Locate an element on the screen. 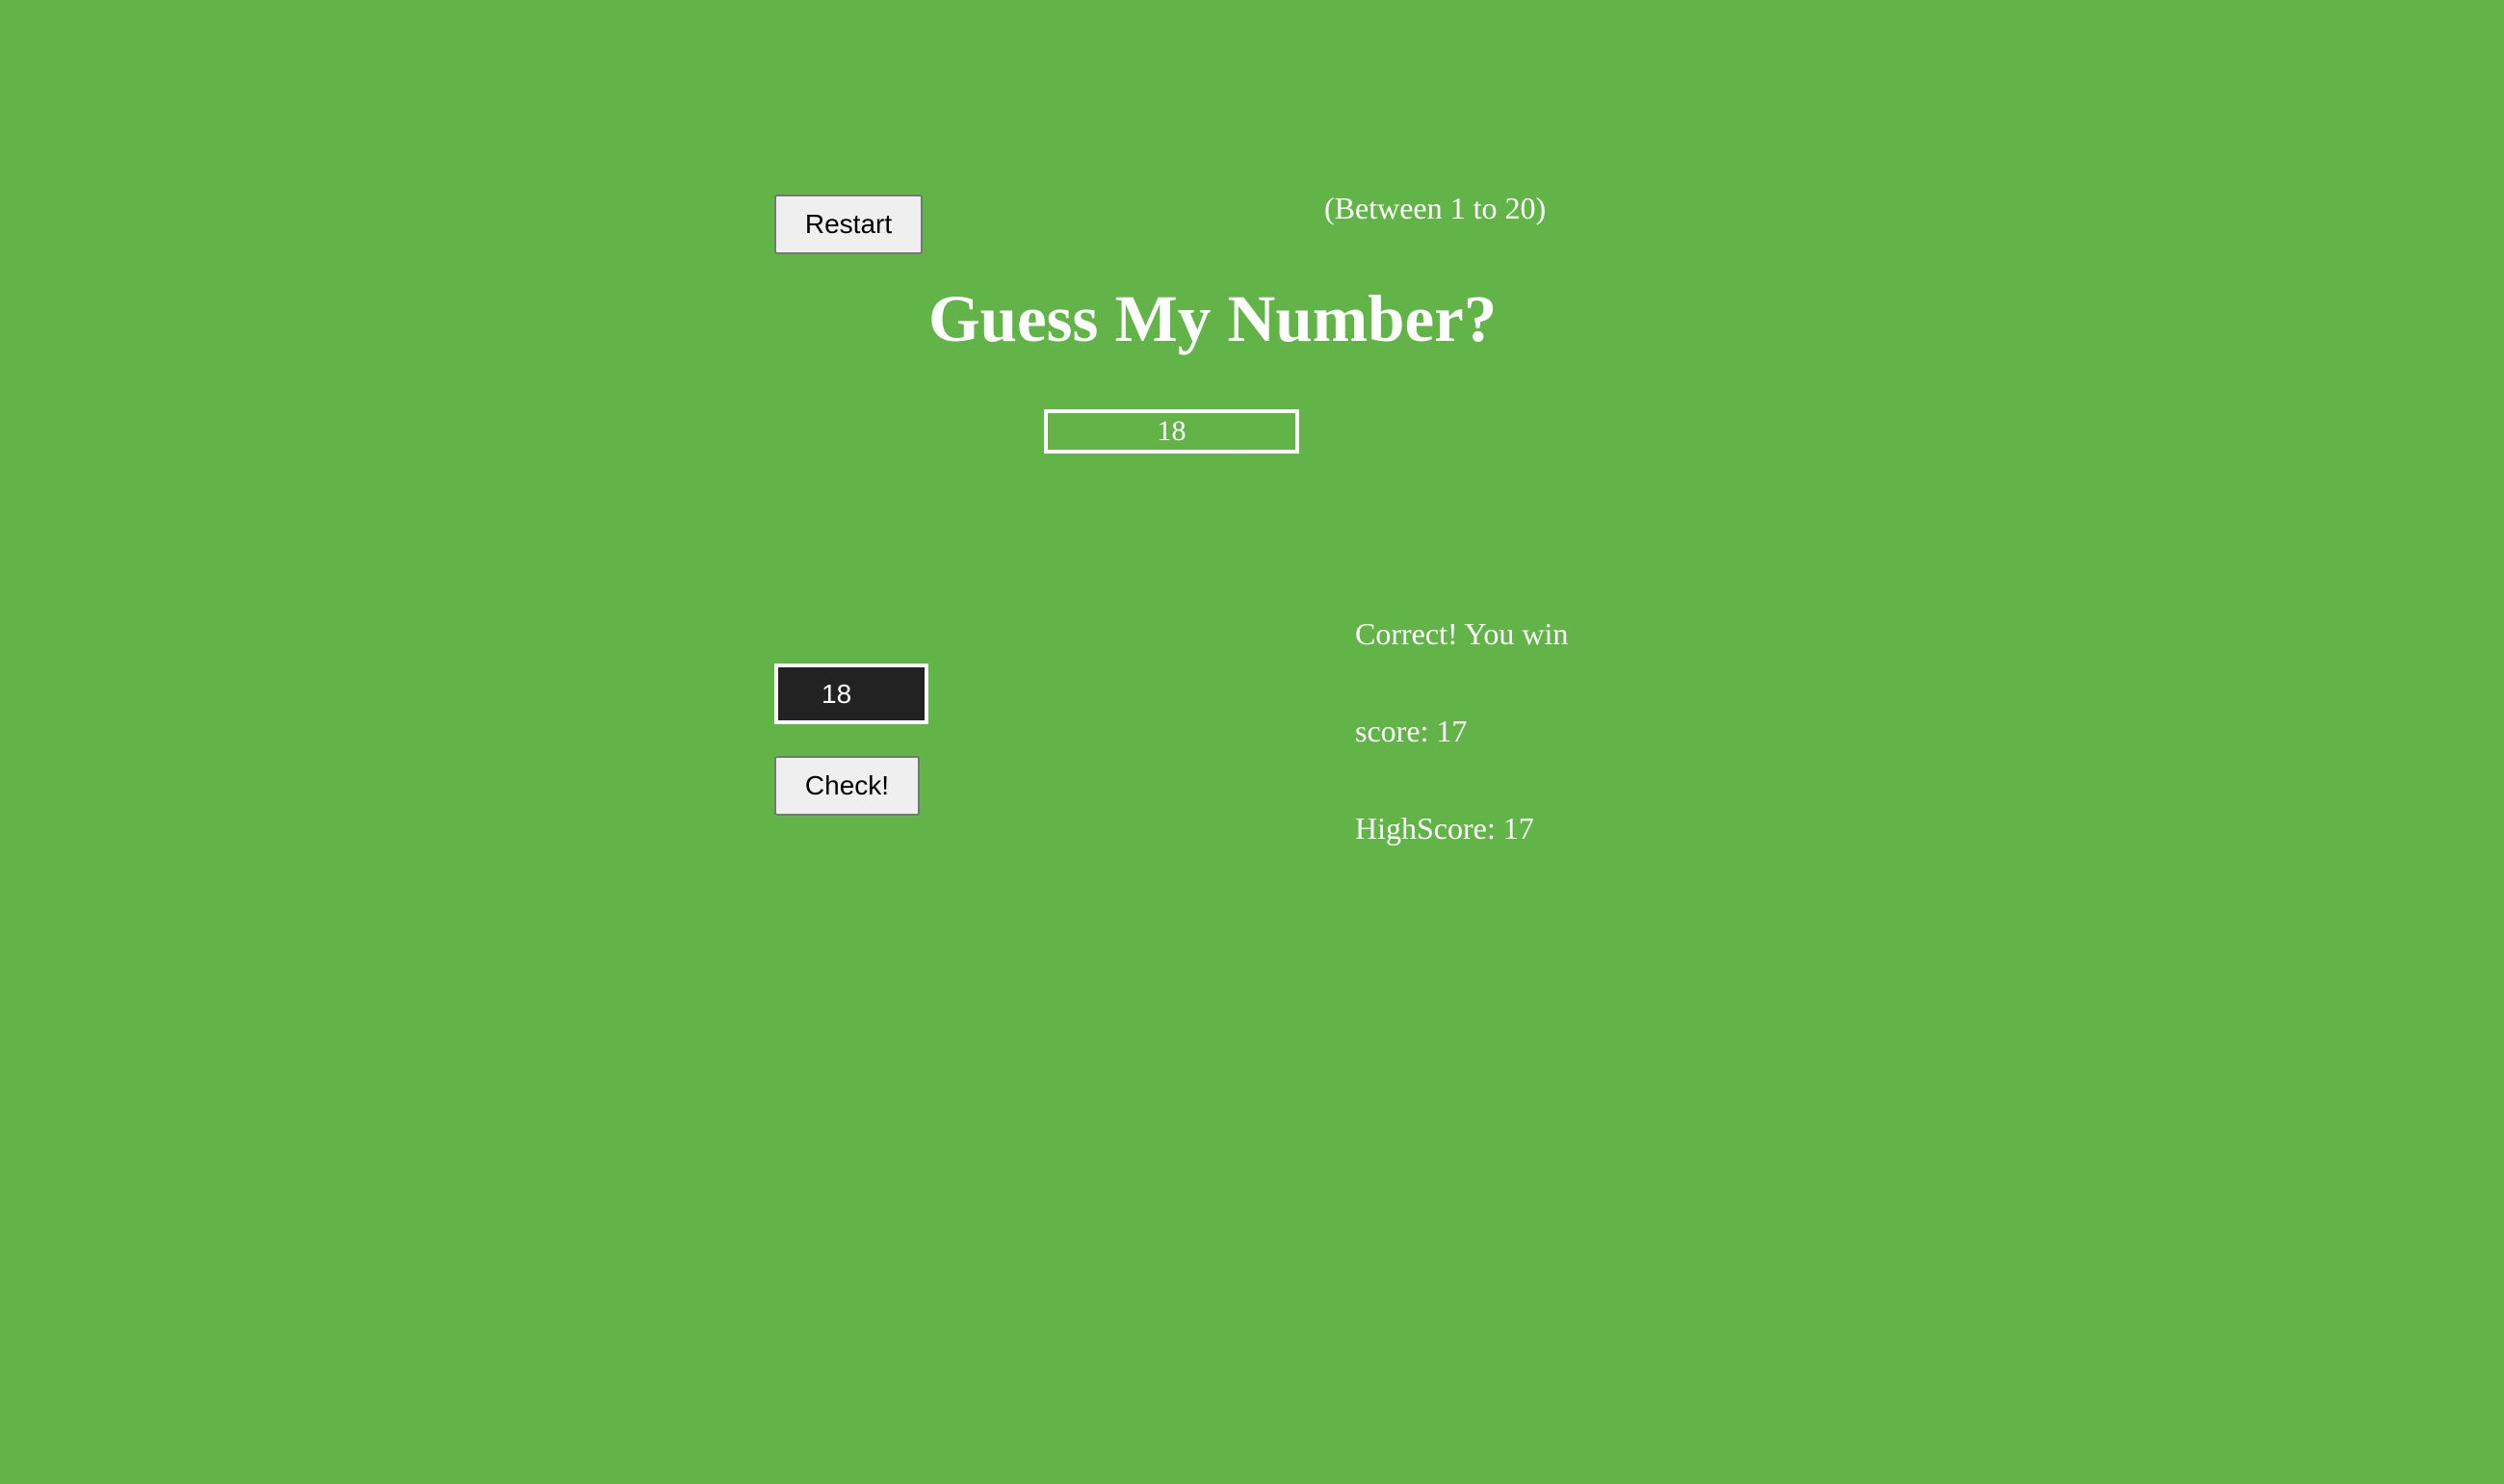  highscore-label: HighScore: 17 is located at coordinates (1444, 829).